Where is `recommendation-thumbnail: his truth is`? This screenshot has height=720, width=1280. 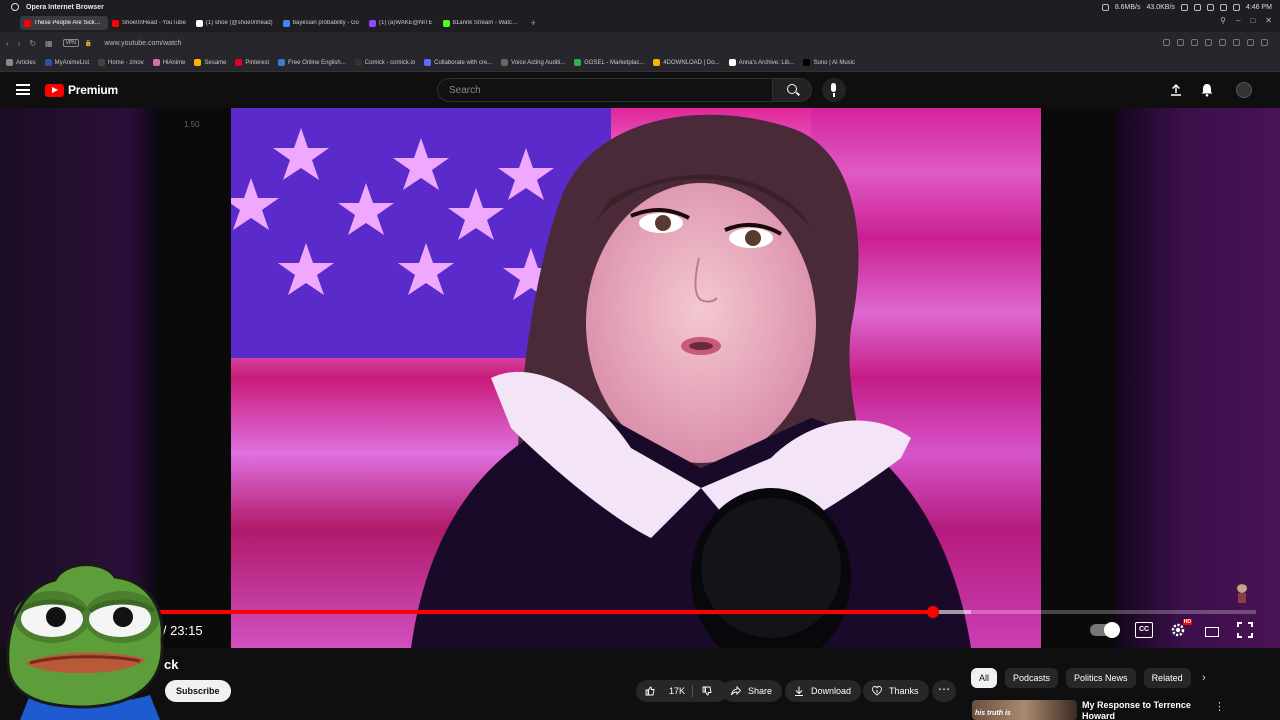 recommendation-thumbnail: his truth is is located at coordinates (1024, 710).